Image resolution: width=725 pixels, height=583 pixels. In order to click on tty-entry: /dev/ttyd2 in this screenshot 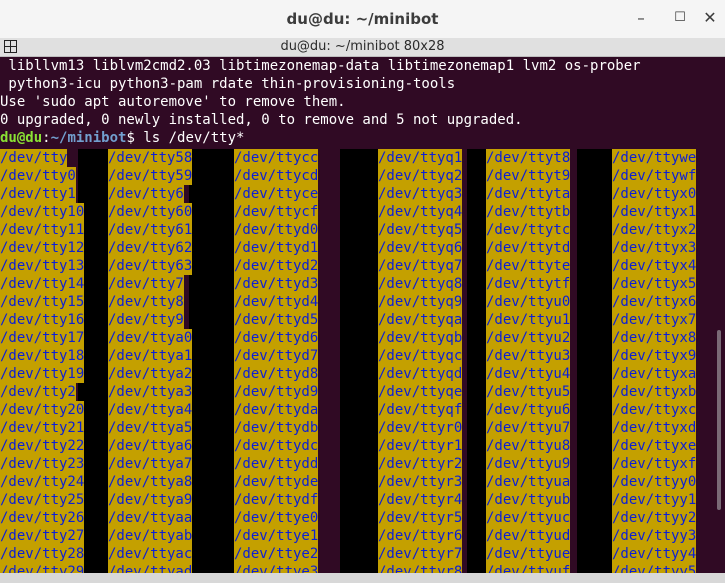, I will do `click(276, 266)`.